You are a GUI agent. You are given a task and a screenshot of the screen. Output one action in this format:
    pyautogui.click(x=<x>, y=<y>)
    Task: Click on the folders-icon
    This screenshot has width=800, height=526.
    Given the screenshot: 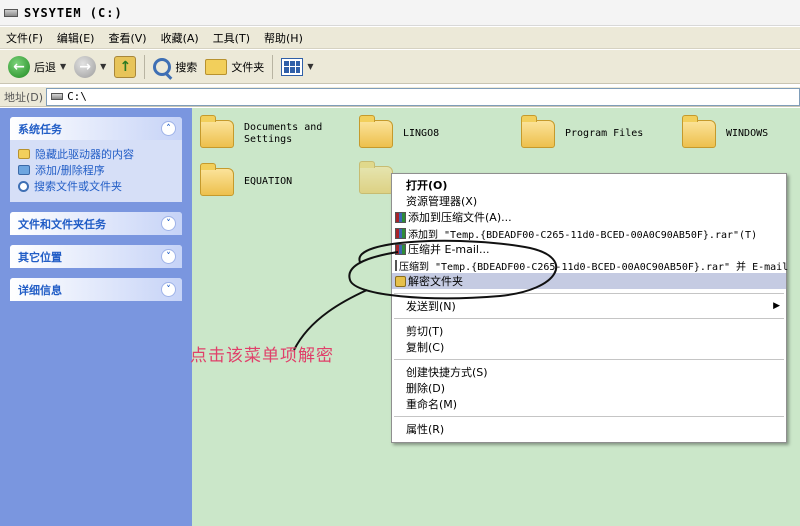 What is the action you would take?
    pyautogui.click(x=216, y=66)
    